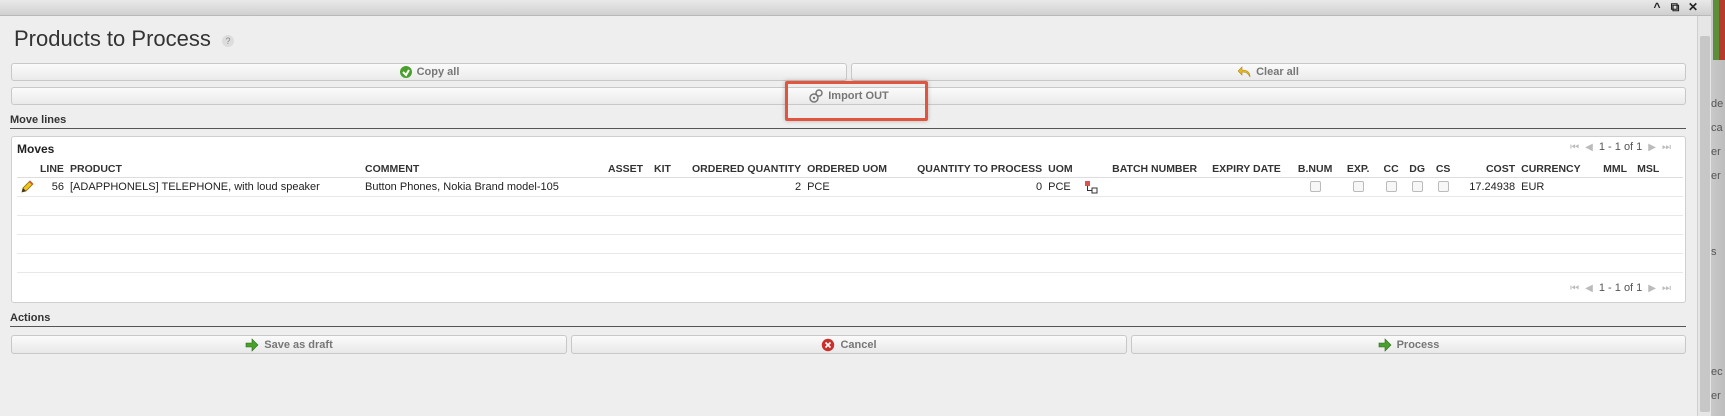  Describe the element at coordinates (628, 169) in the screenshot. I see `col-asset: ASSET` at that location.